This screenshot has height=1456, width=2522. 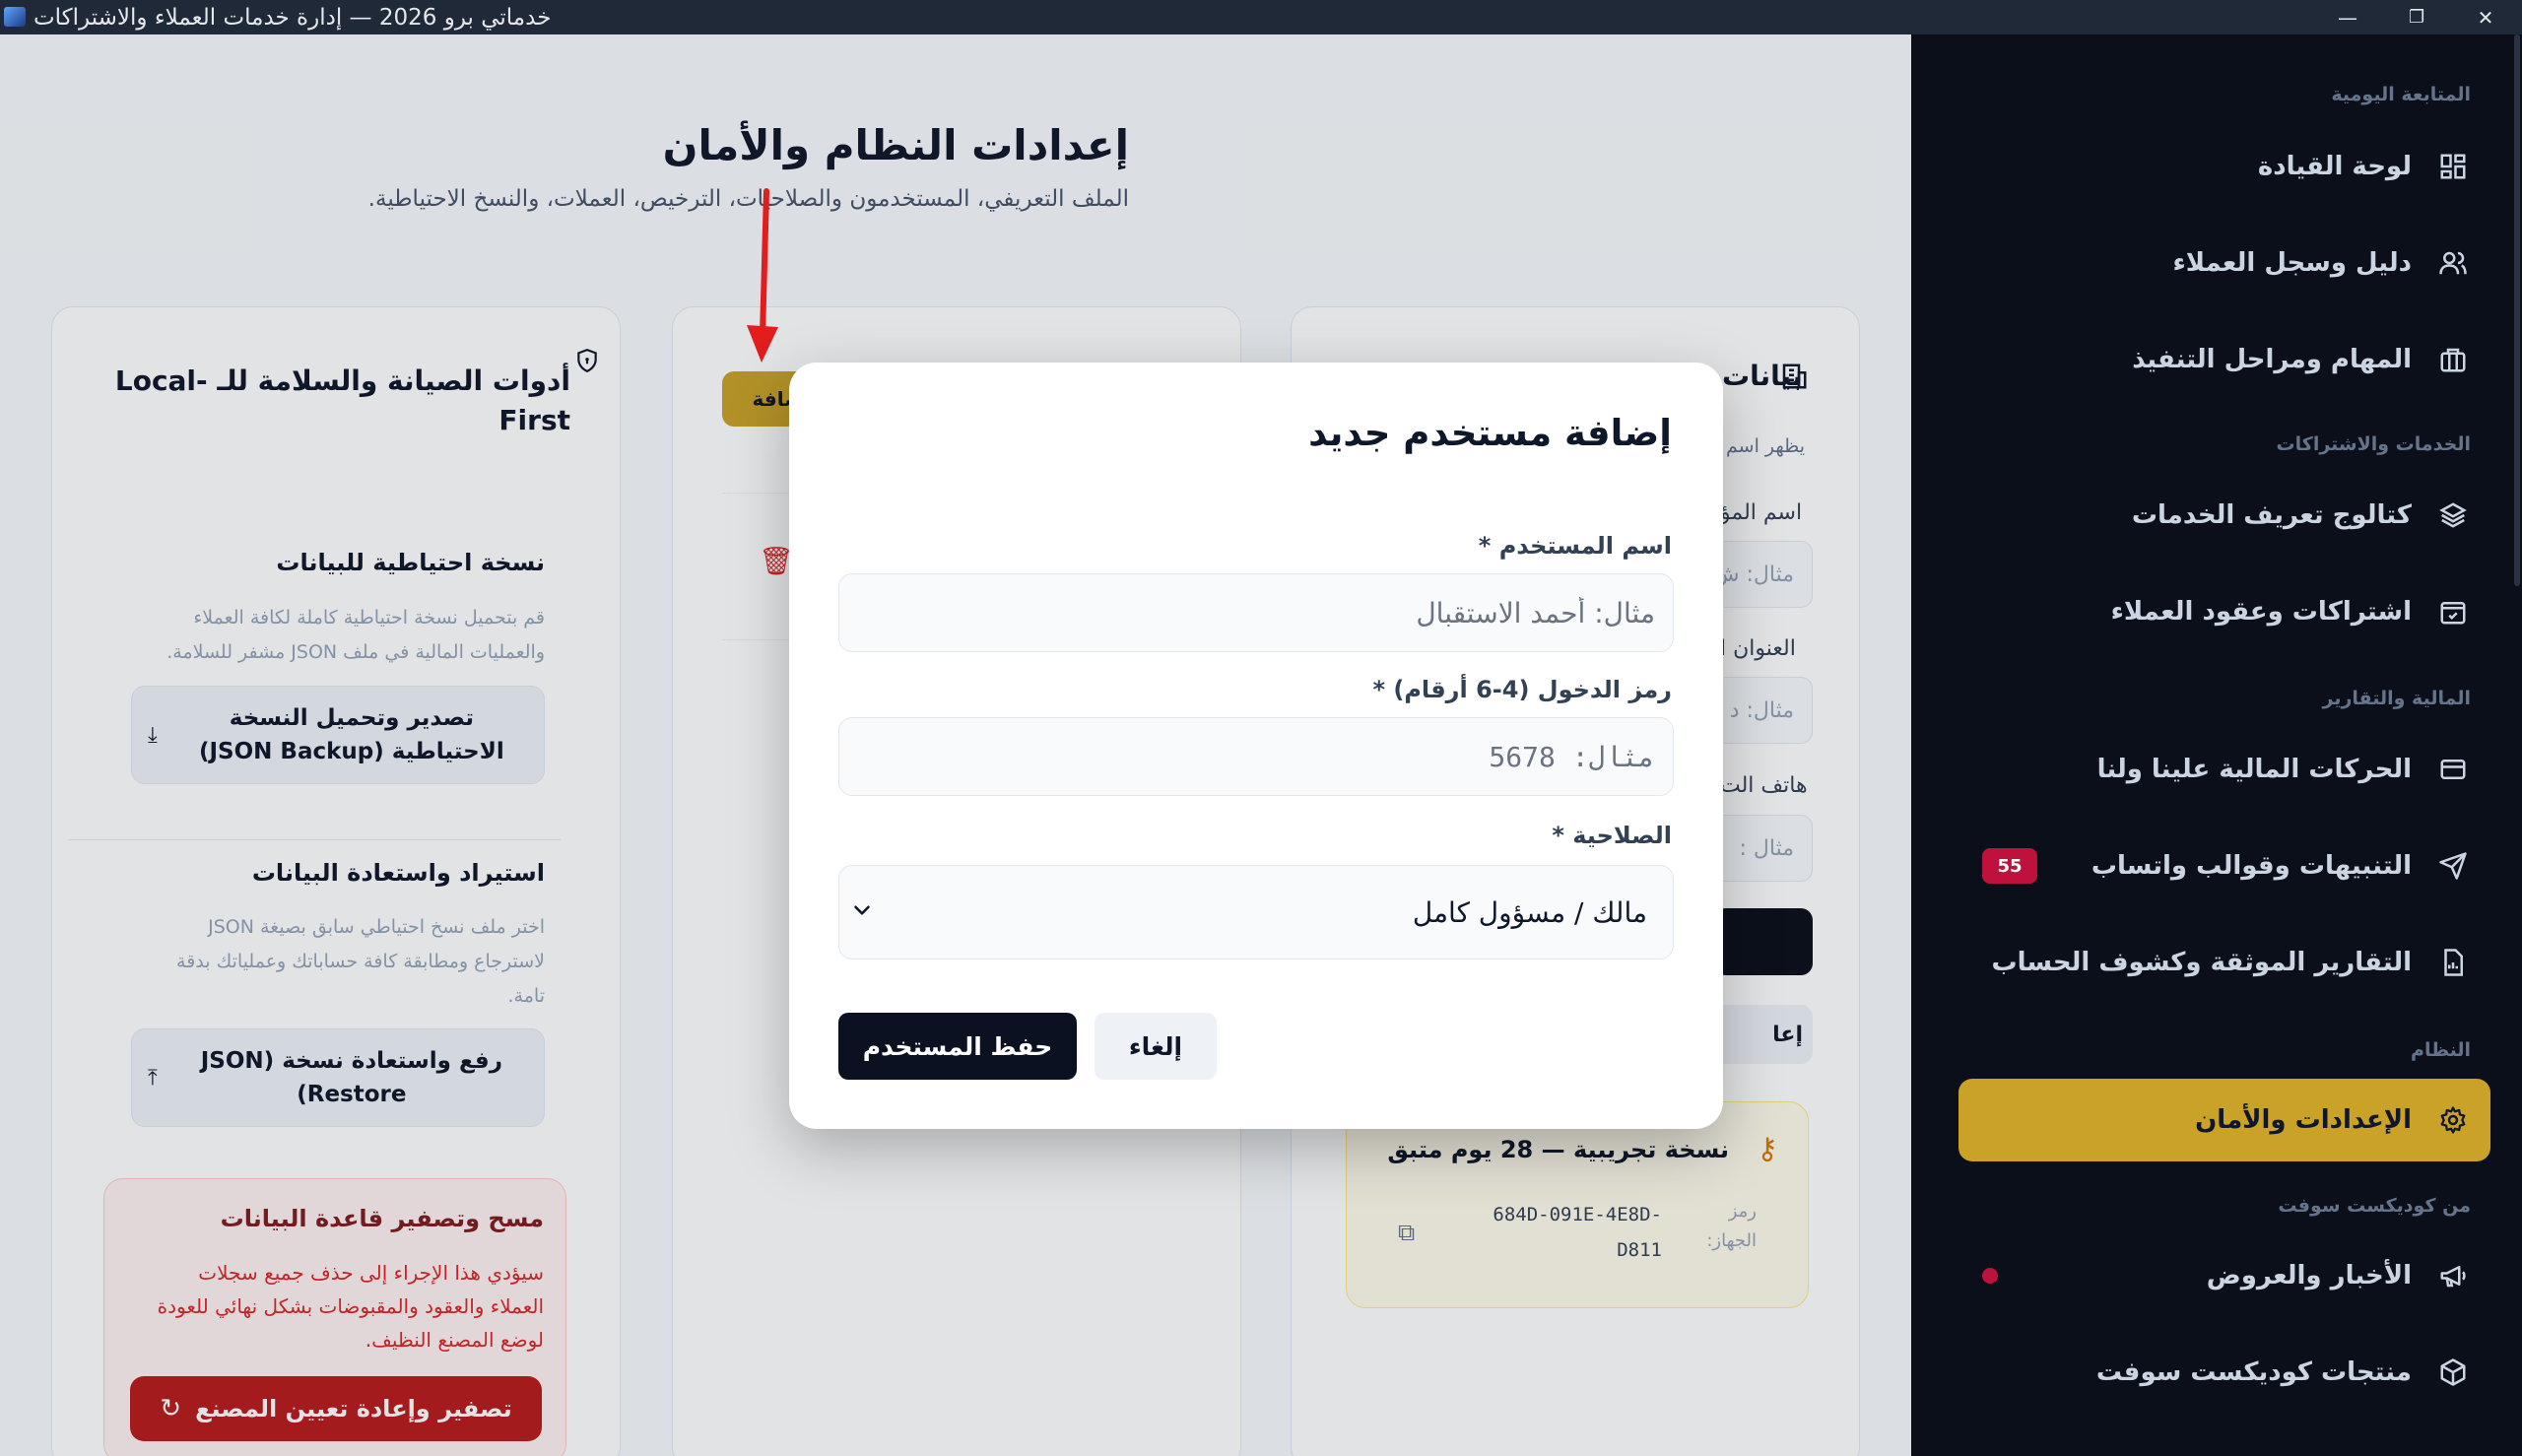 I want to click on notifications-badge: 55, so click(x=2009, y=866).